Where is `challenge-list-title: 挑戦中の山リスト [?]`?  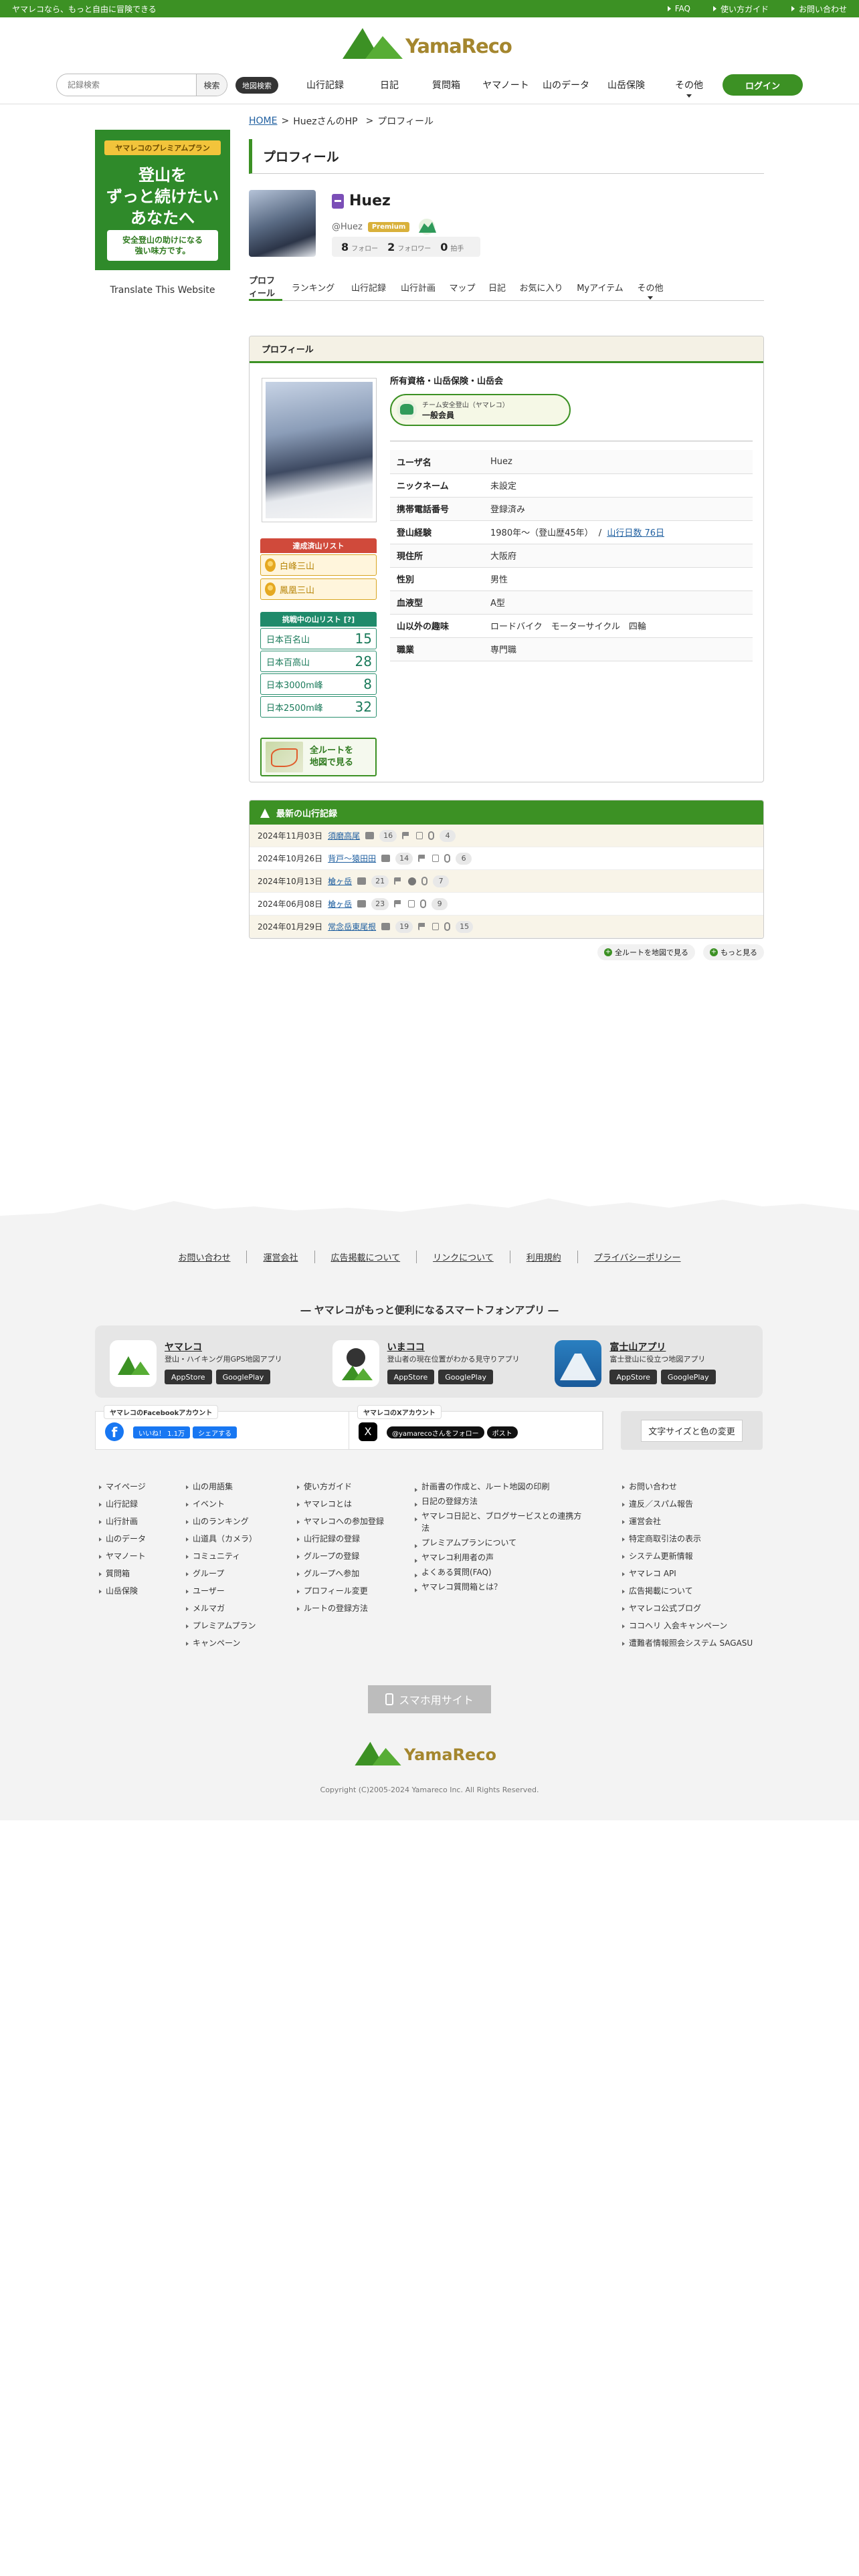 challenge-list-title: 挑戦中の山リスト [?] is located at coordinates (318, 619).